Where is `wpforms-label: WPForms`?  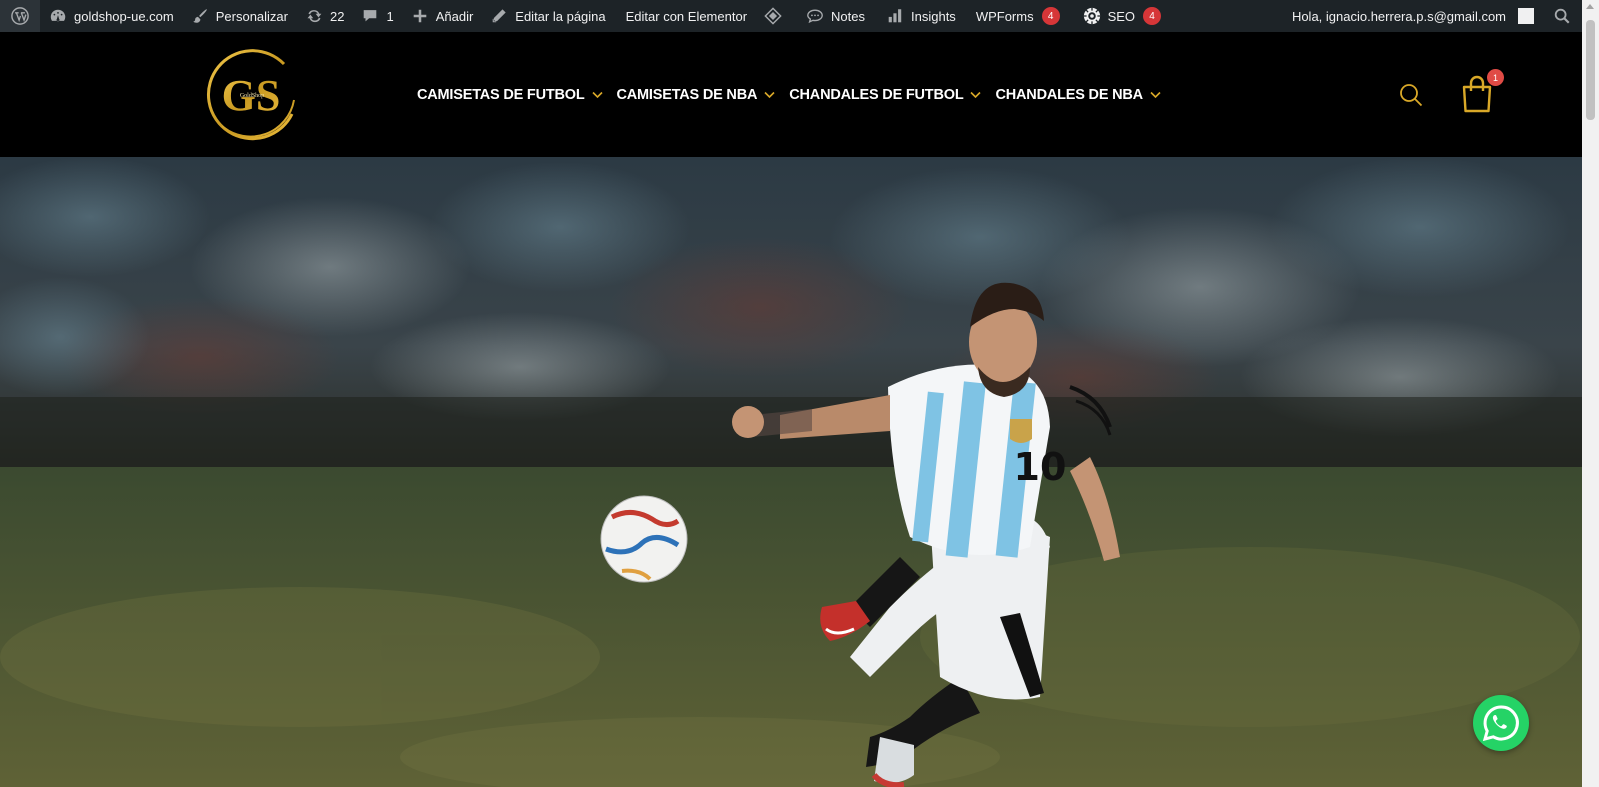
wpforms-label: WPForms is located at coordinates (1004, 16).